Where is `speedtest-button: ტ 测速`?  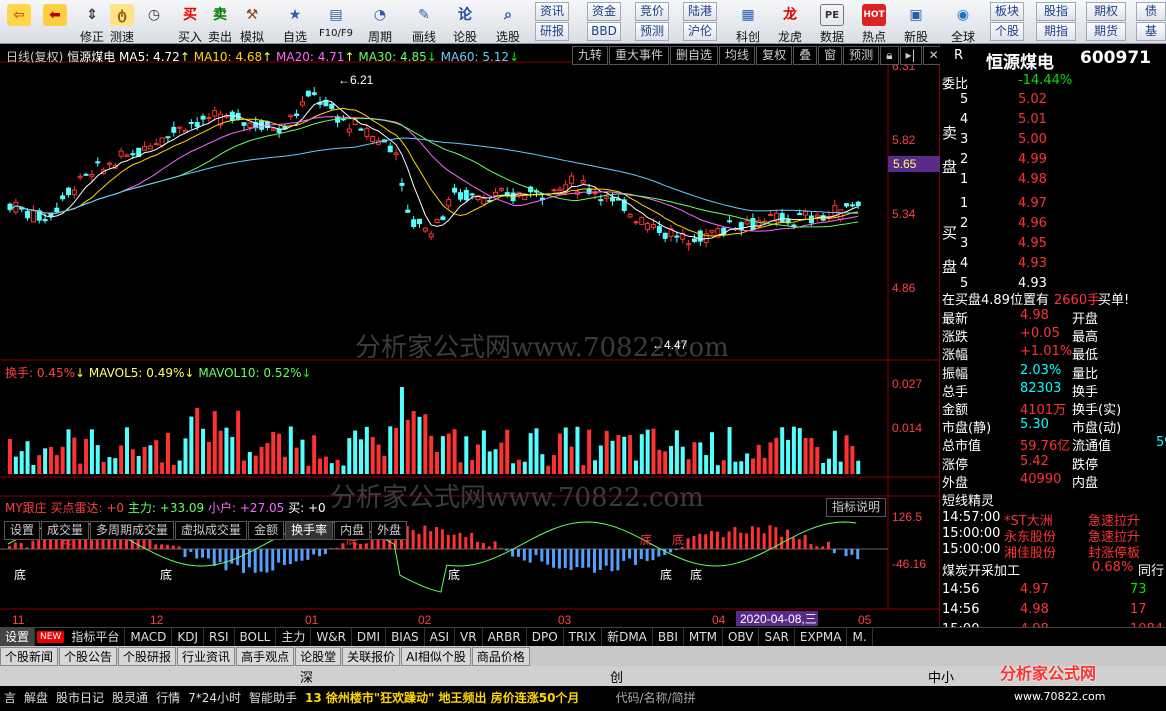
speedtest-button: ტ 测速 is located at coordinates (122, 21).